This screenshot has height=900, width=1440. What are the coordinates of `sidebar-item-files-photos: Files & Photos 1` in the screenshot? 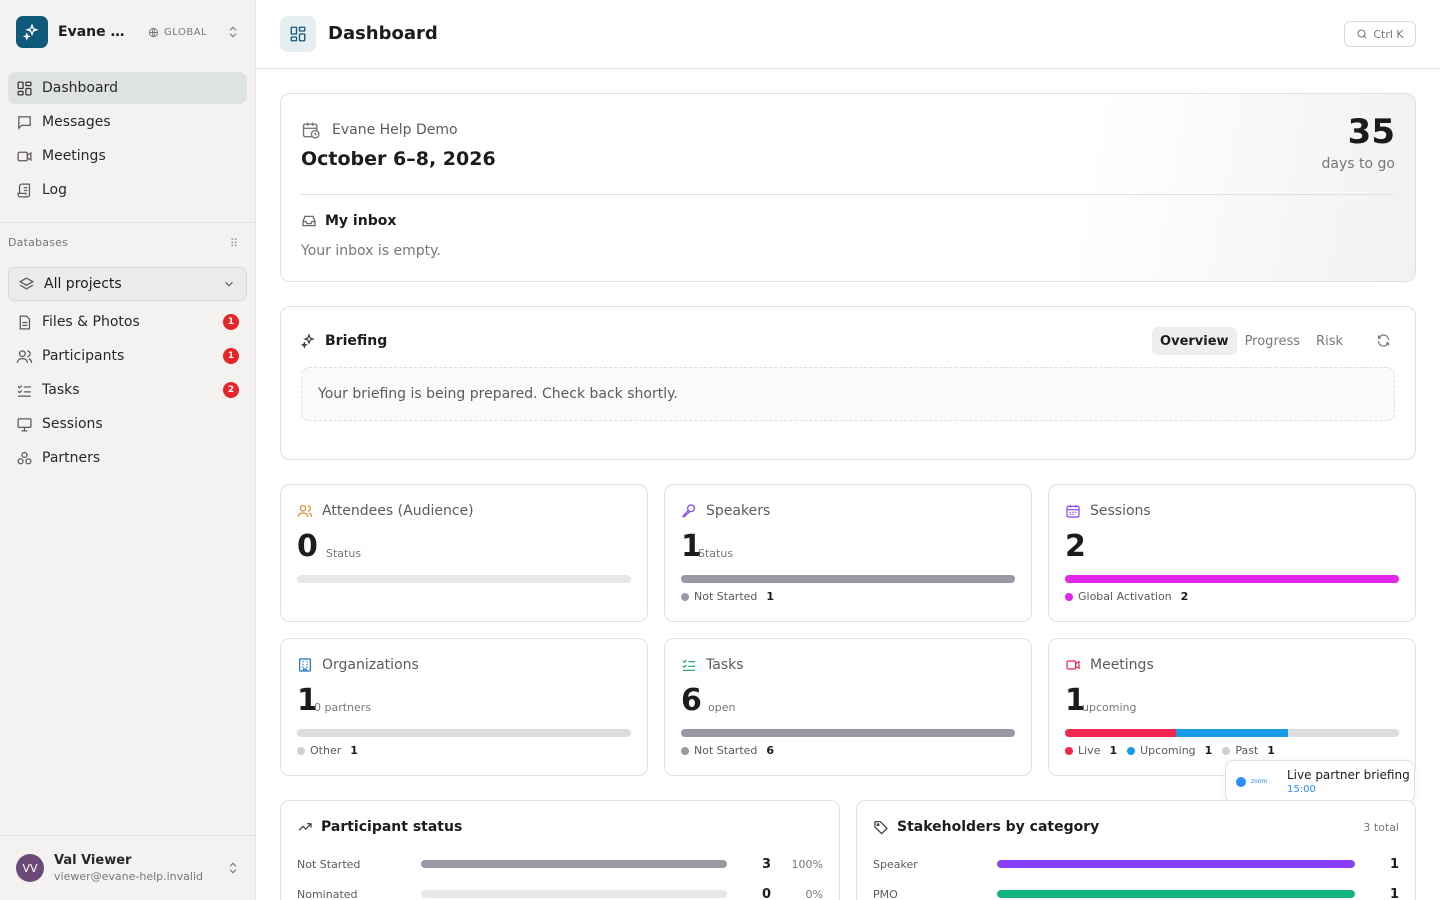 It's located at (127, 322).